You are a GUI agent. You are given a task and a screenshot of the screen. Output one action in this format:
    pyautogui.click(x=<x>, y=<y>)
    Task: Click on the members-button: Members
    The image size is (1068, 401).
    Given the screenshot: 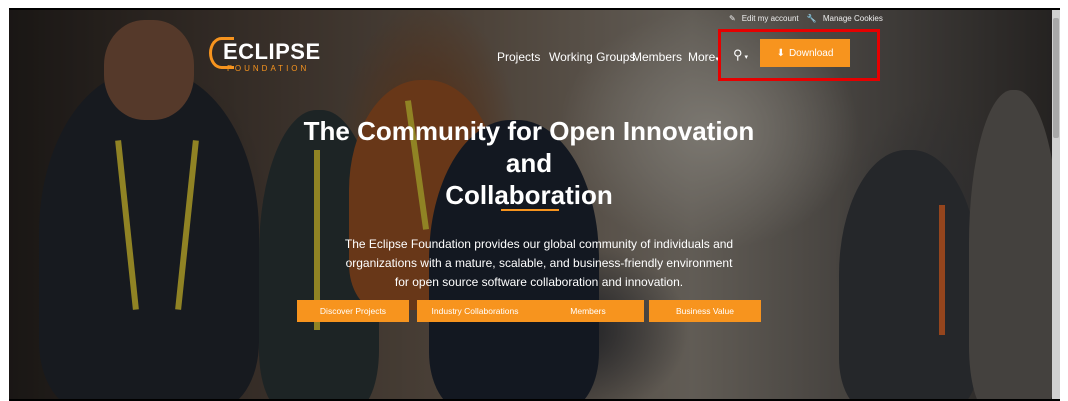 What is the action you would take?
    pyautogui.click(x=588, y=311)
    